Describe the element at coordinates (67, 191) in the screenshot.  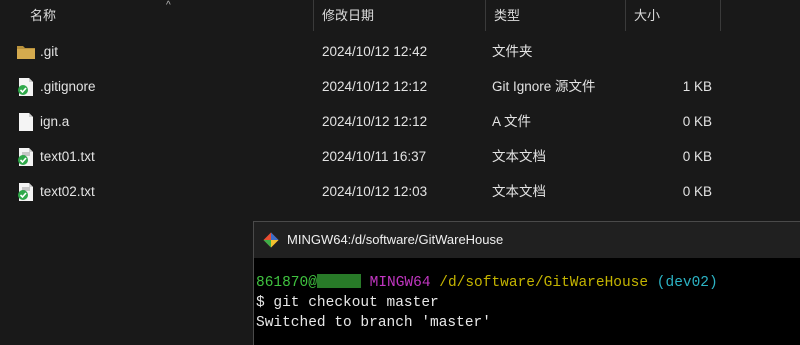
I see `file-name: text02.txt` at that location.